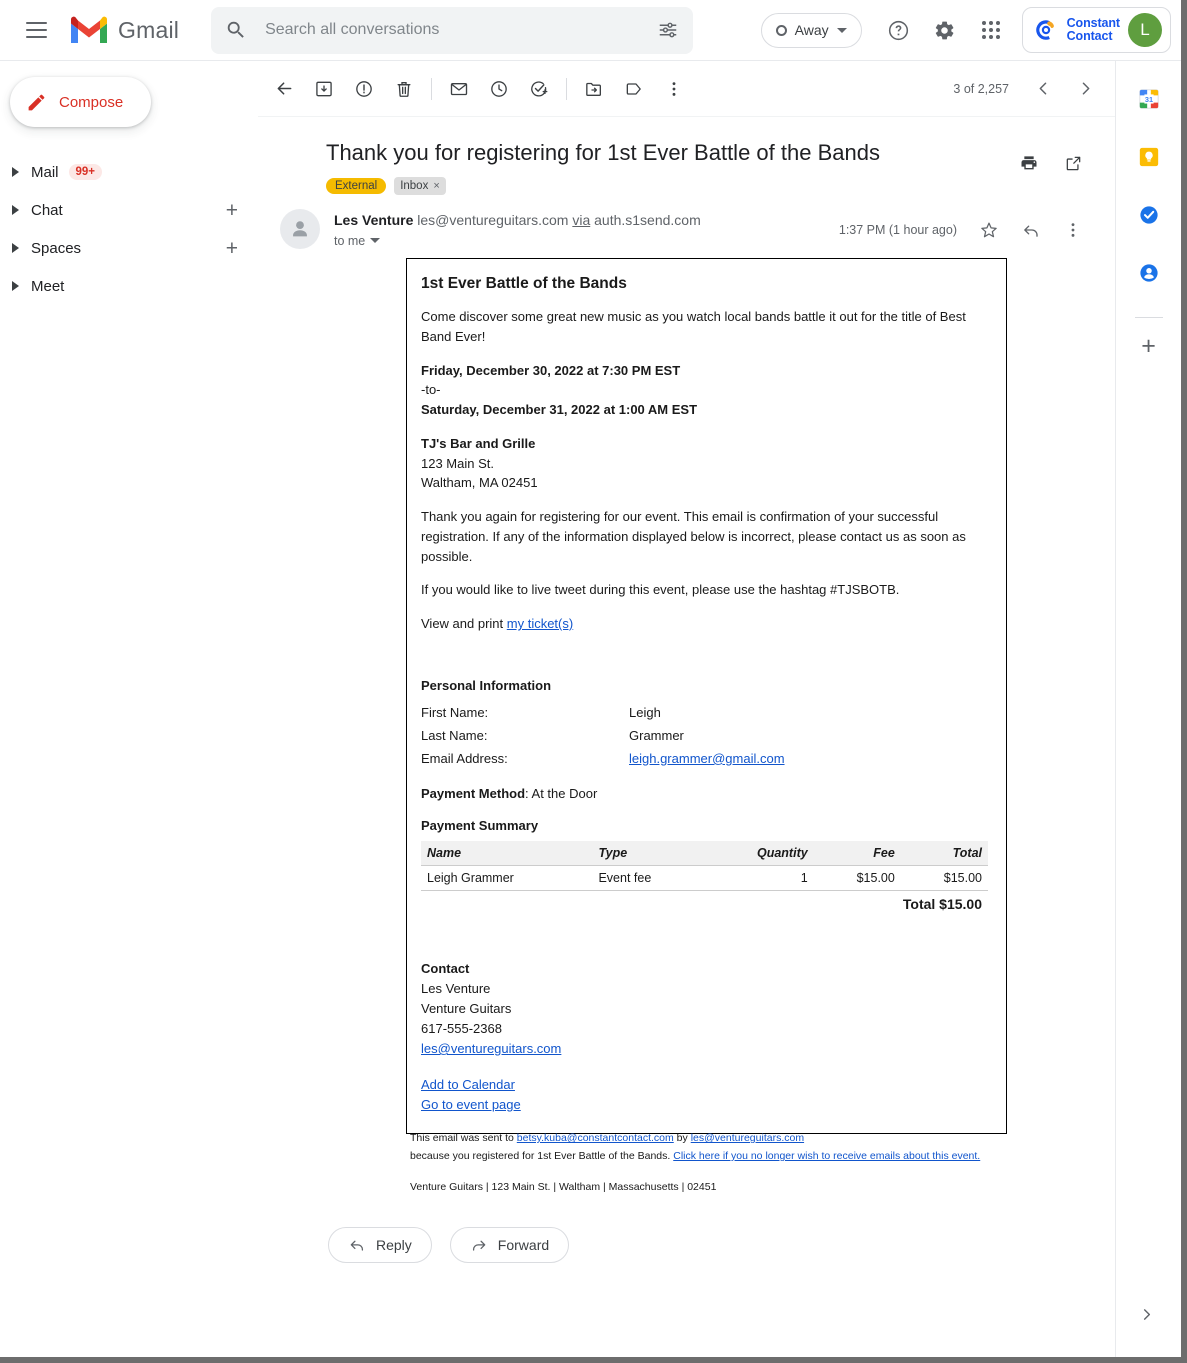  I want to click on move-to-button, so click(594, 89).